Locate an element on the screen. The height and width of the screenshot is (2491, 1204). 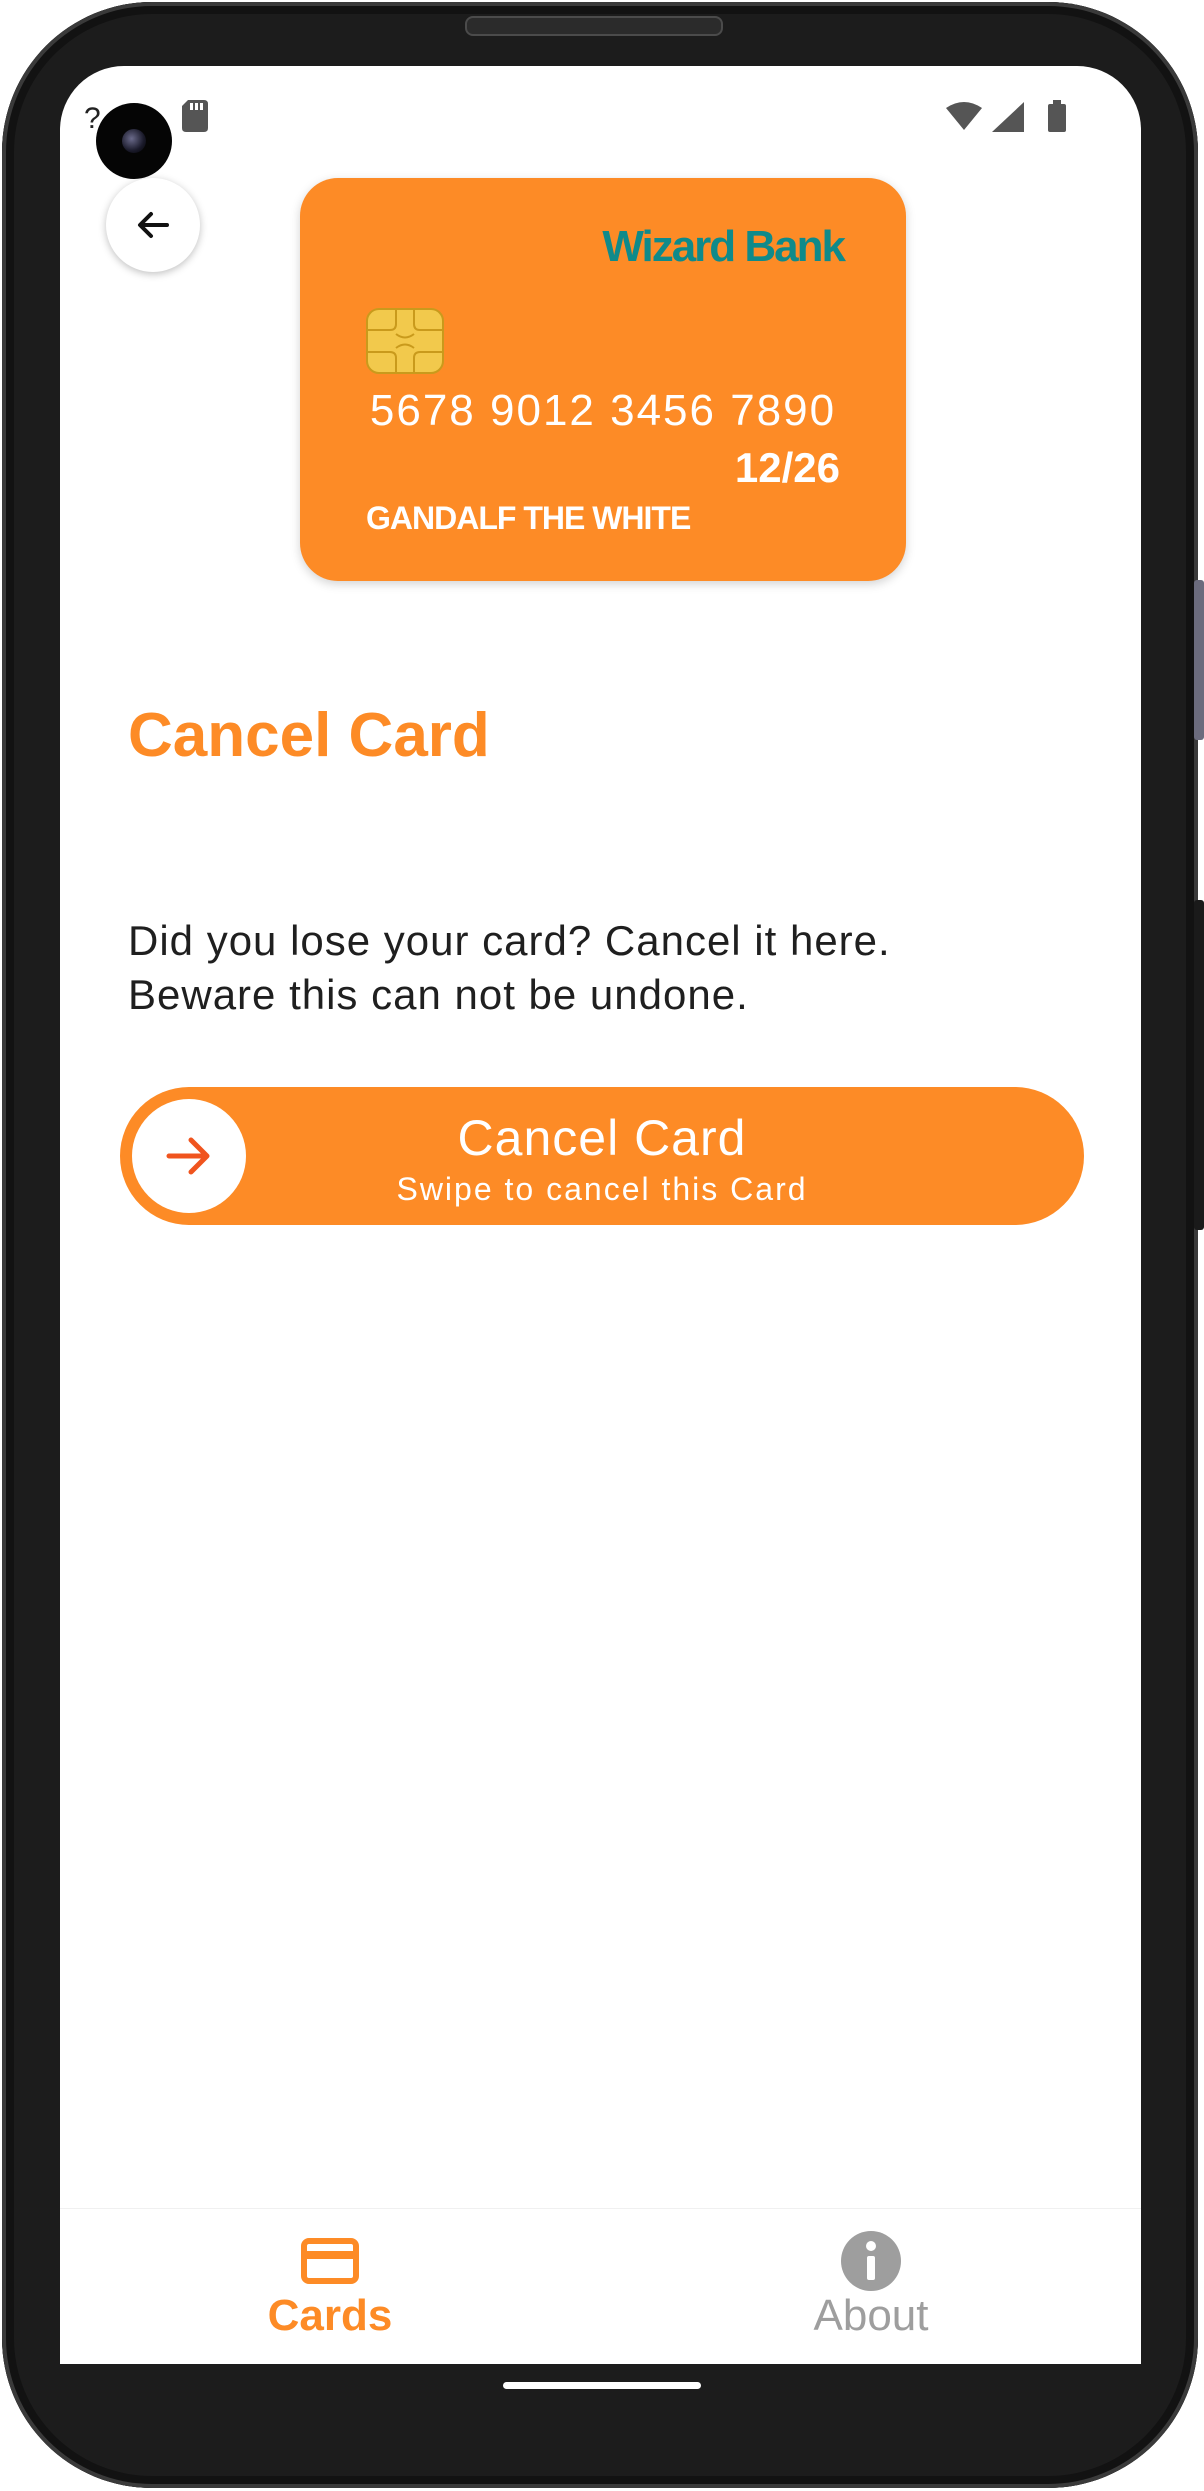
front-camera is located at coordinates (134, 141).